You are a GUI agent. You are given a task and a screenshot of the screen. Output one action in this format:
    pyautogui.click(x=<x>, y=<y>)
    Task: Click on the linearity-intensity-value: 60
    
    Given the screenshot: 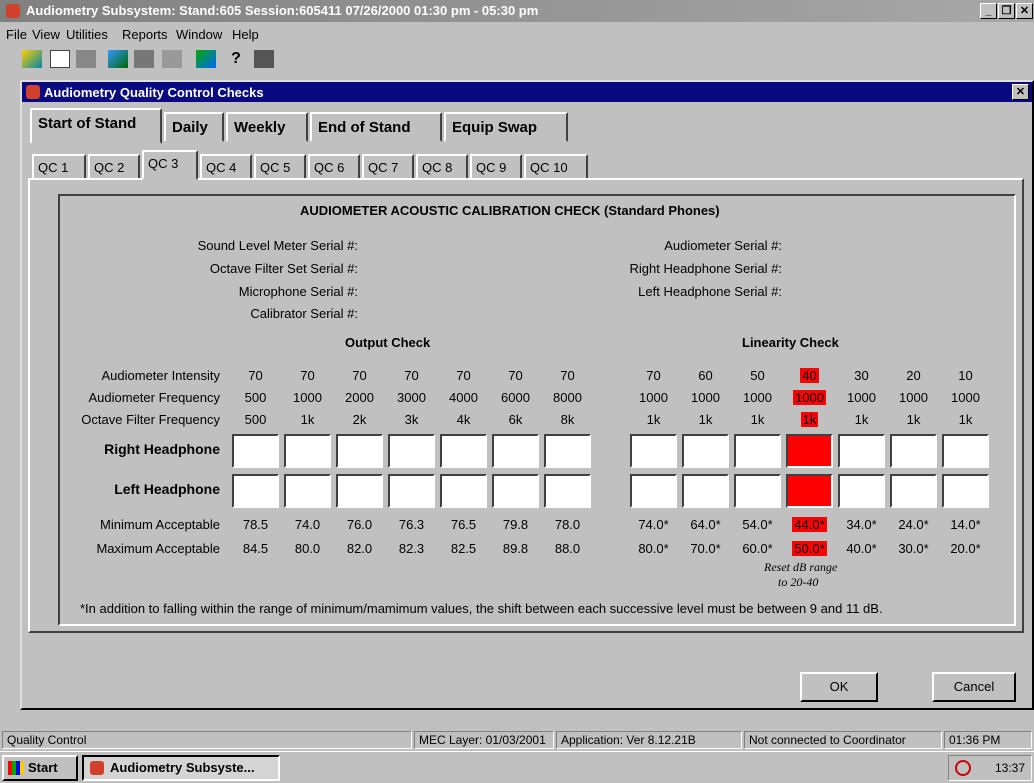 What is the action you would take?
    pyautogui.click(x=705, y=375)
    